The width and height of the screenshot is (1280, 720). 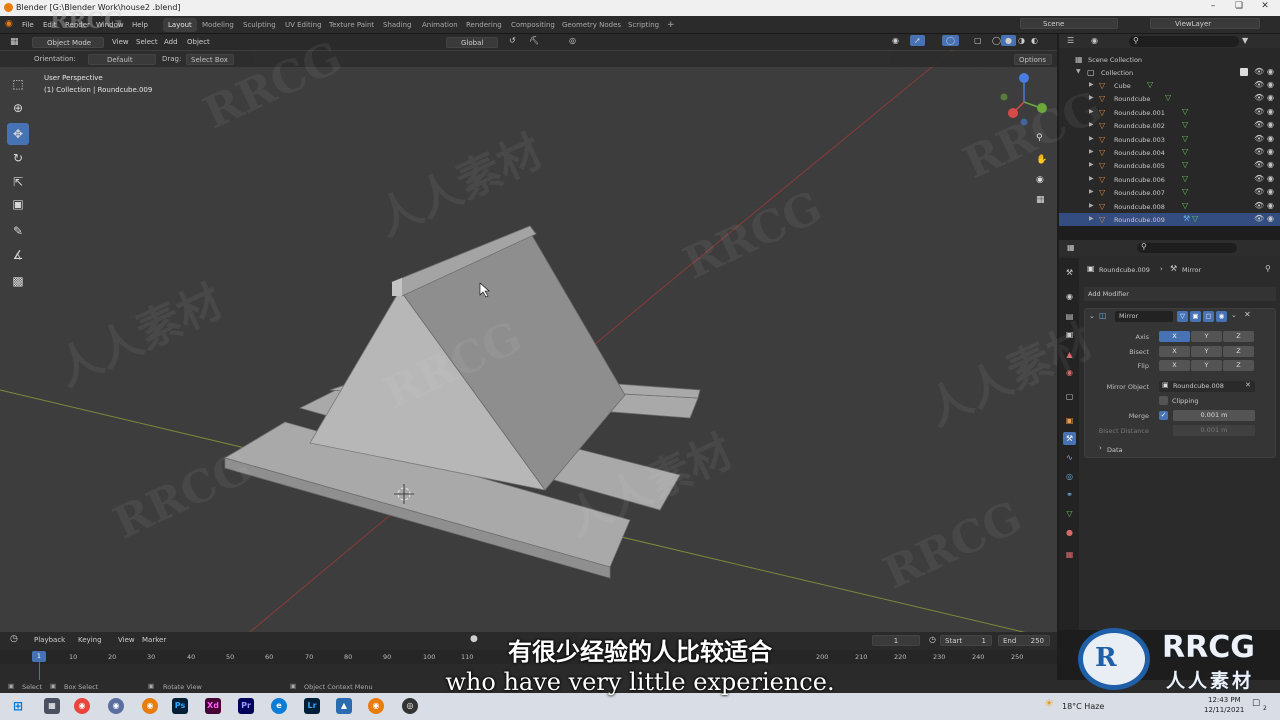 What do you see at coordinates (512, 40) in the screenshot?
I see `pivot-icon: ↺` at bounding box center [512, 40].